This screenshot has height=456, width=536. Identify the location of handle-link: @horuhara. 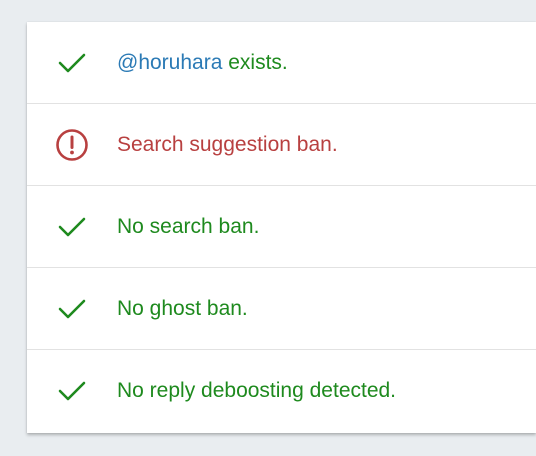
(169, 62).